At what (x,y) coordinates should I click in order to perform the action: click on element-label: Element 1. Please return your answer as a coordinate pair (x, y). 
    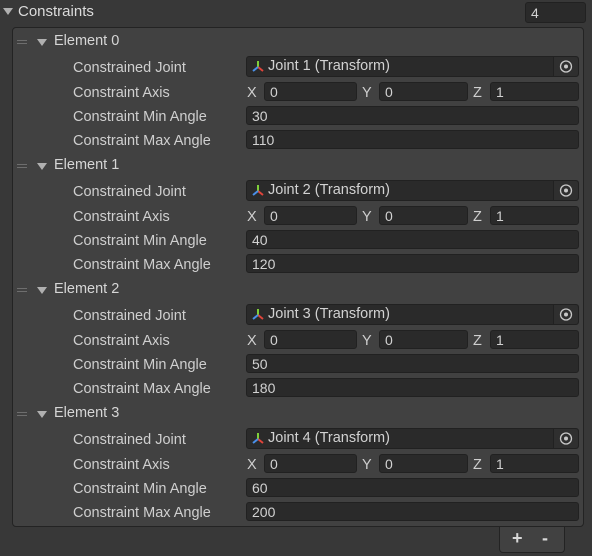
    Looking at the image, I should click on (86, 165).